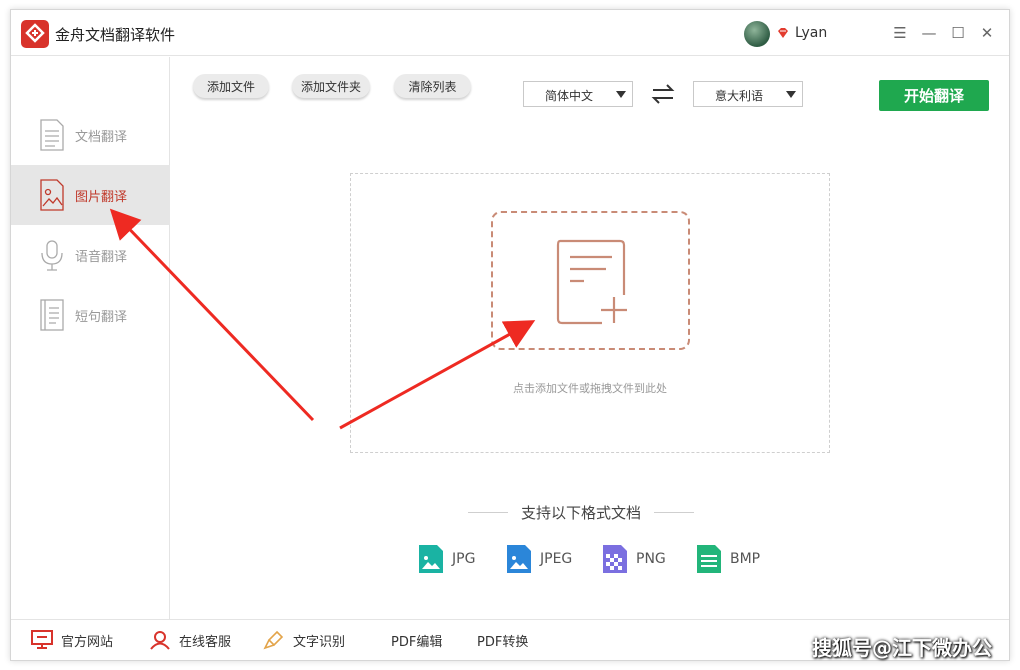 The width and height of the screenshot is (1020, 670). What do you see at coordinates (35, 34) in the screenshot?
I see `app-logo-icon` at bounding box center [35, 34].